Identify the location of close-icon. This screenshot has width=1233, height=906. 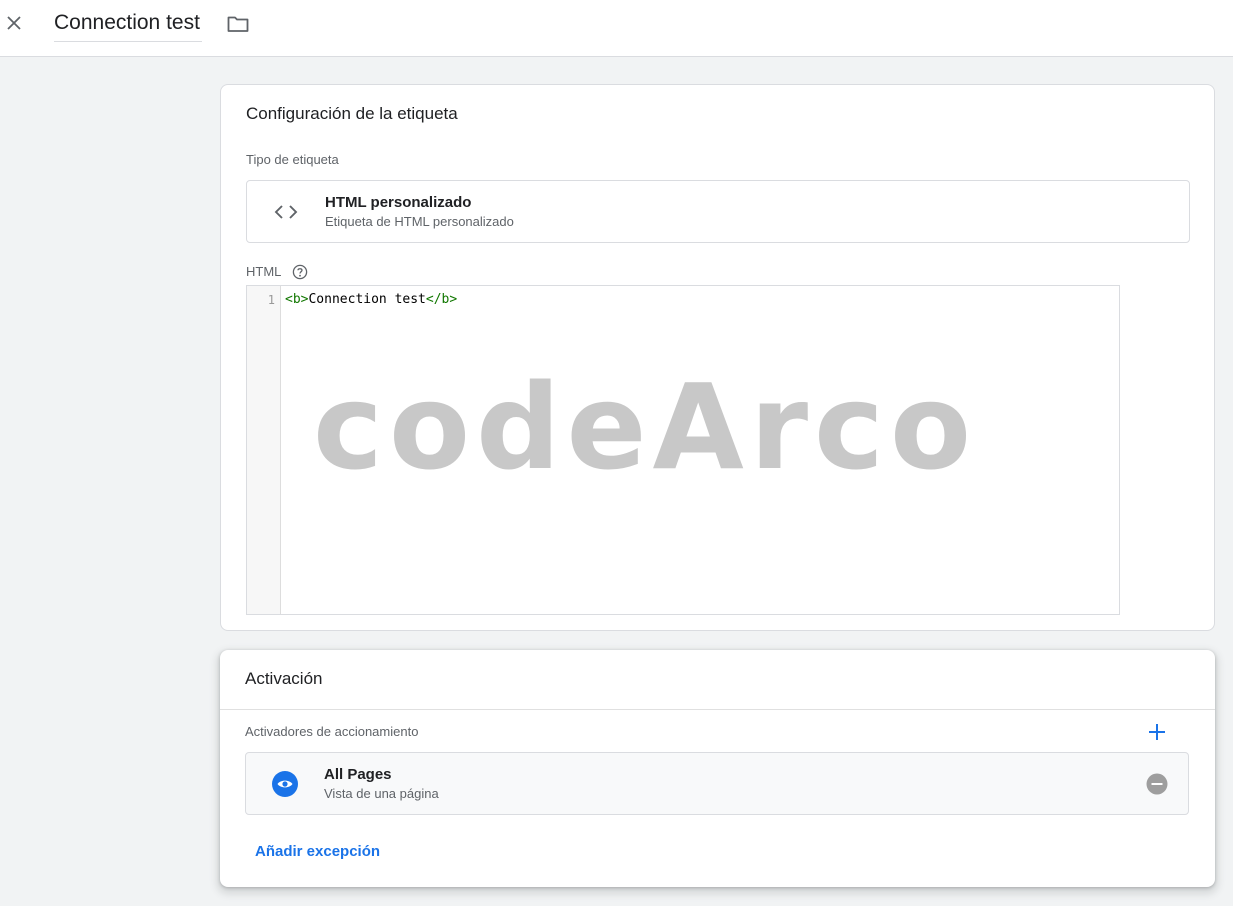
(14, 23).